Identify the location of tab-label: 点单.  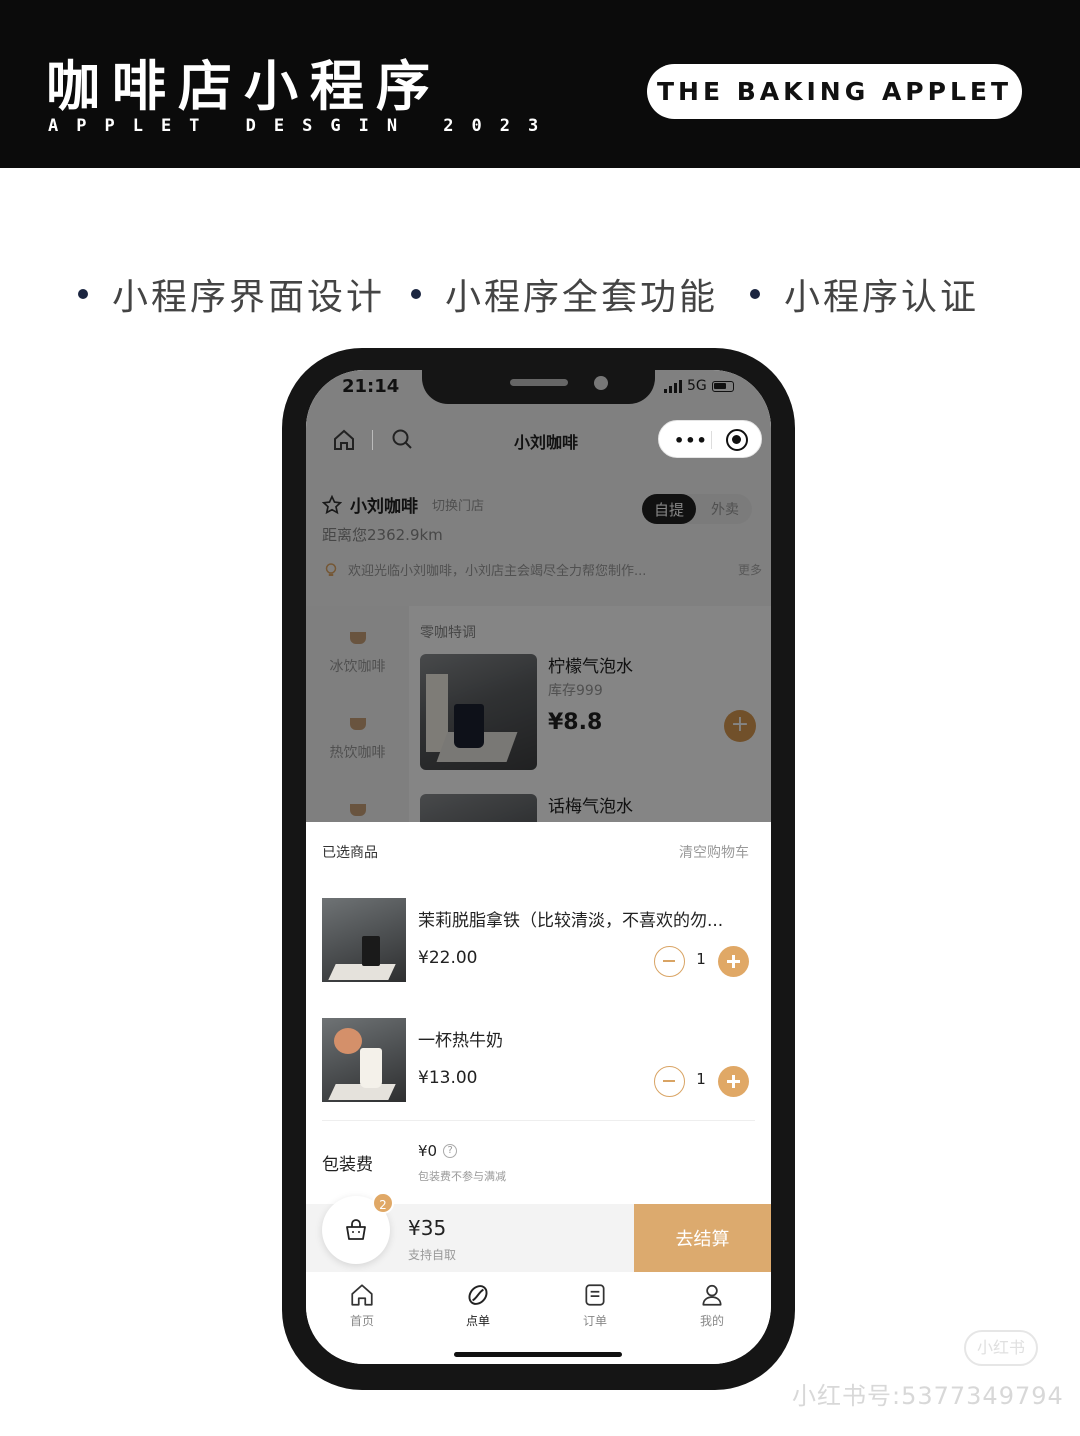
(477, 1321).